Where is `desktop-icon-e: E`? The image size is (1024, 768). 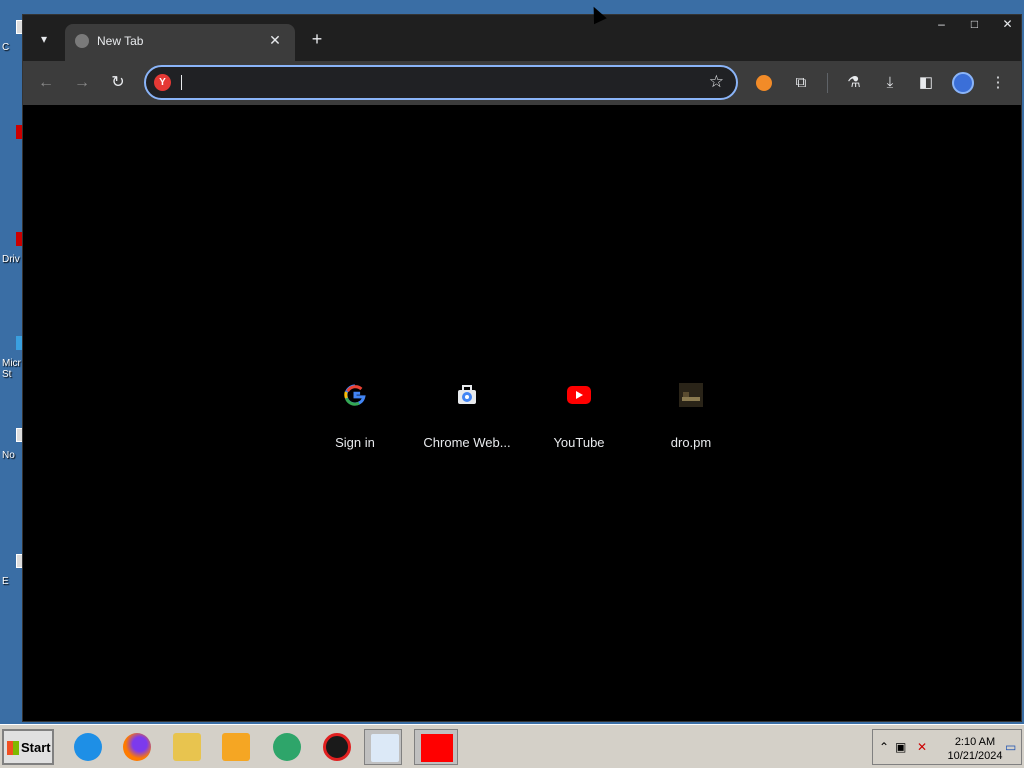 desktop-icon-e: E is located at coordinates (12, 570).